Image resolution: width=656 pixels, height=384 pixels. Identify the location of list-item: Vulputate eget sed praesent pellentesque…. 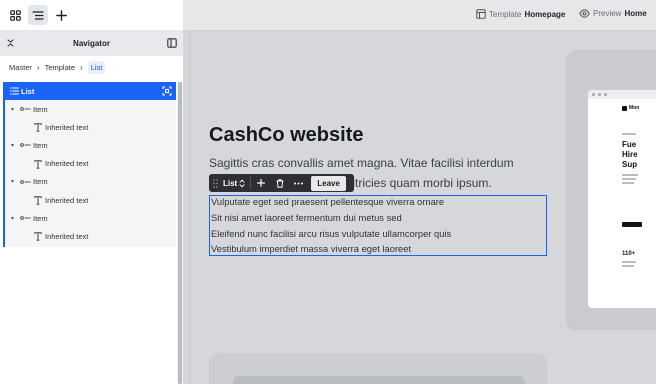
(327, 201).